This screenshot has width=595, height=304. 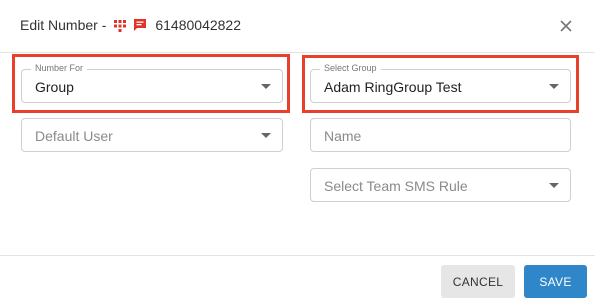 What do you see at coordinates (555, 281) in the screenshot?
I see `save-button: SAVE` at bounding box center [555, 281].